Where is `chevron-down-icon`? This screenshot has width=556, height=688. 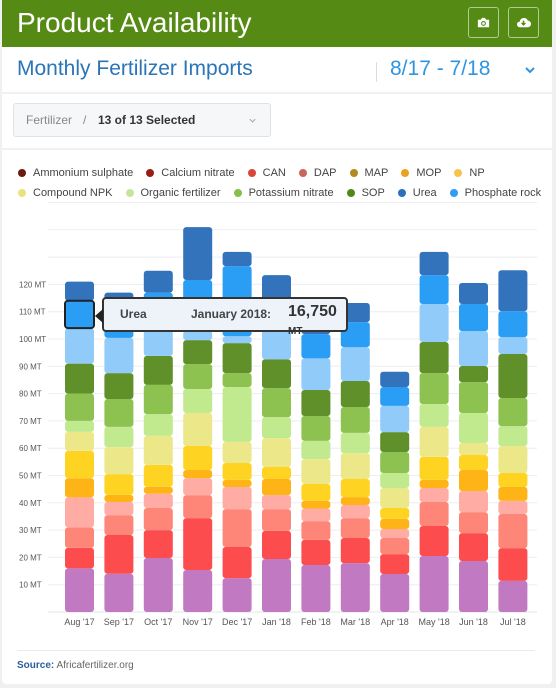 chevron-down-icon is located at coordinates (530, 70).